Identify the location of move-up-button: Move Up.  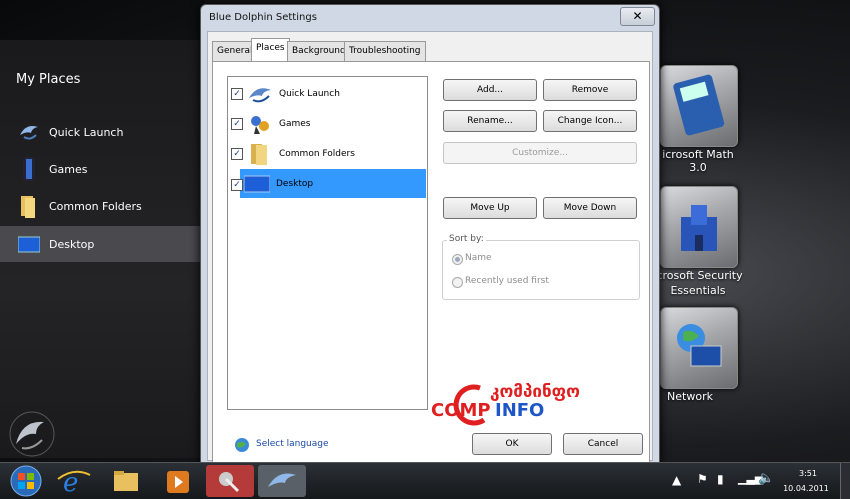
(490, 208).